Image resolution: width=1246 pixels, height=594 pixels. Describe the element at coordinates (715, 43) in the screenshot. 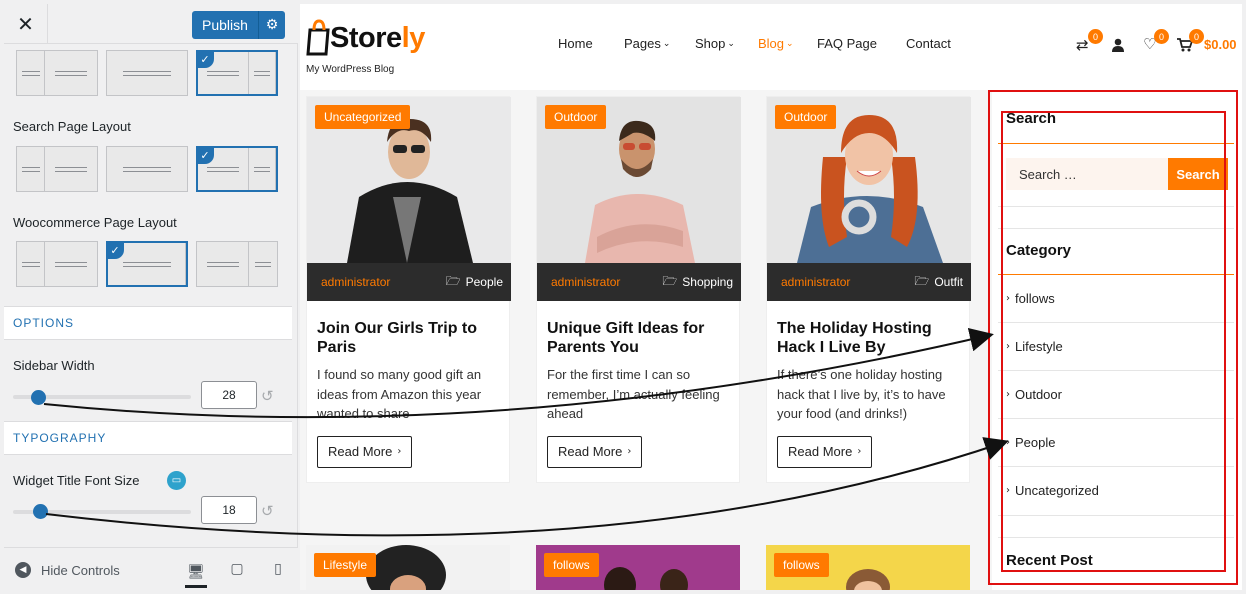

I see `nav-shop: Shop ⌄` at that location.